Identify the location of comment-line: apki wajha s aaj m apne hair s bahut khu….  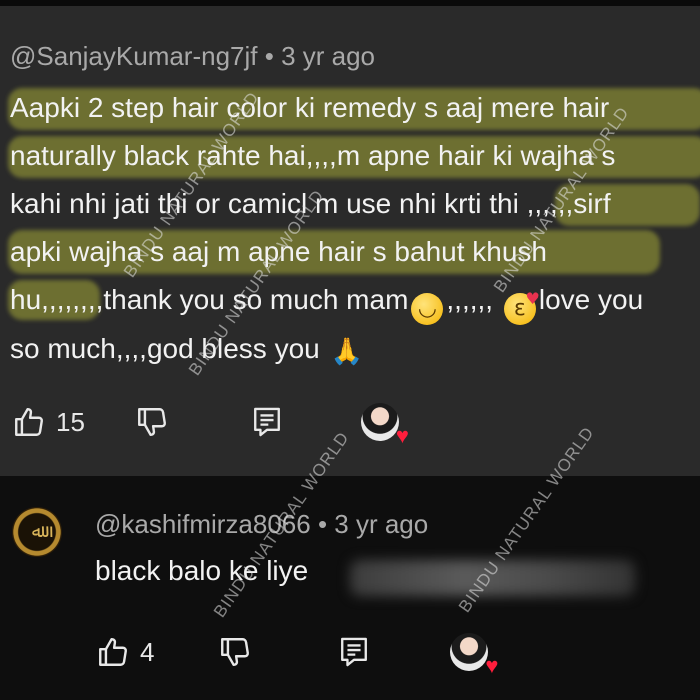
(278, 251).